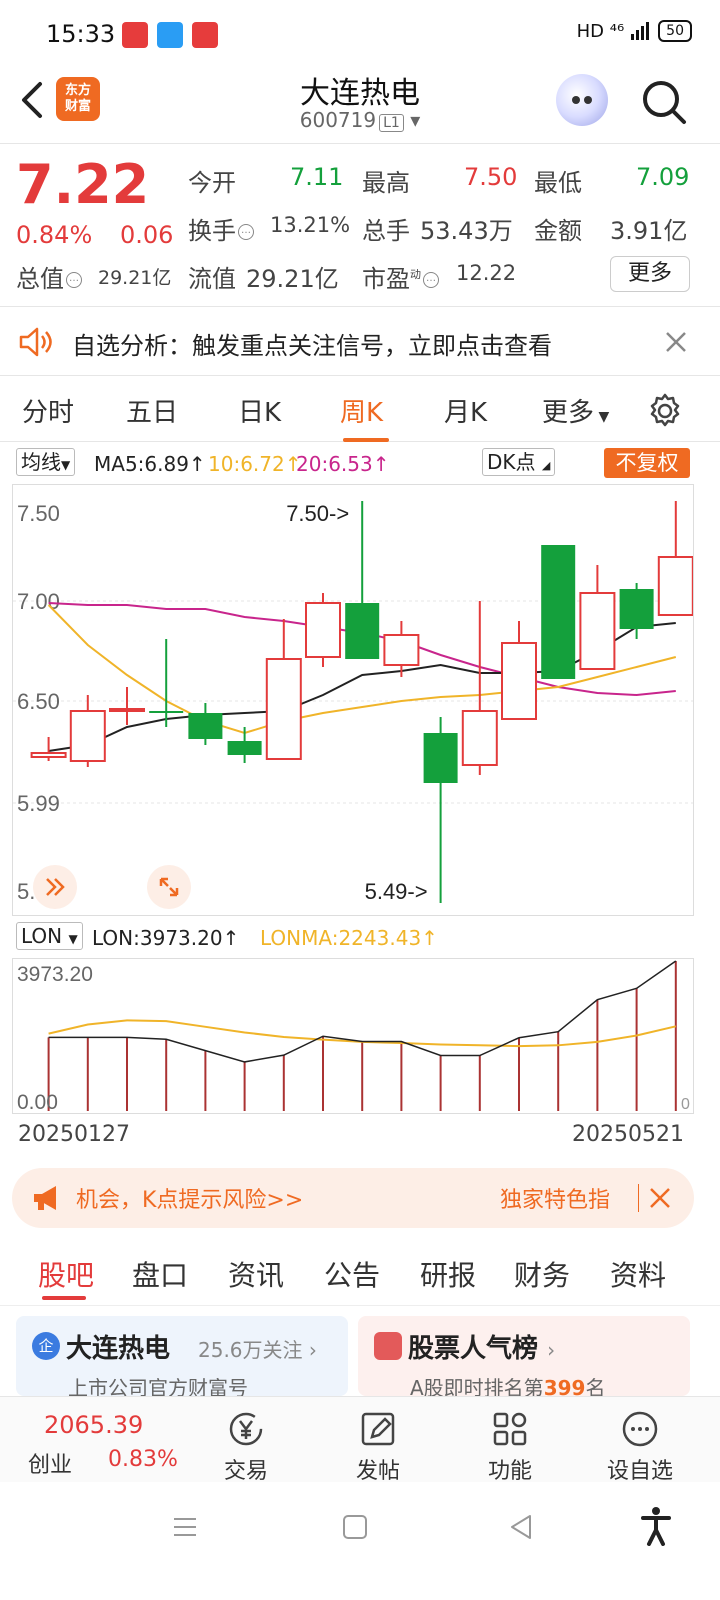 The height and width of the screenshot is (1600, 720). What do you see at coordinates (519, 462) in the screenshot?
I see `dk-point-selector: DK点 ◢` at bounding box center [519, 462].